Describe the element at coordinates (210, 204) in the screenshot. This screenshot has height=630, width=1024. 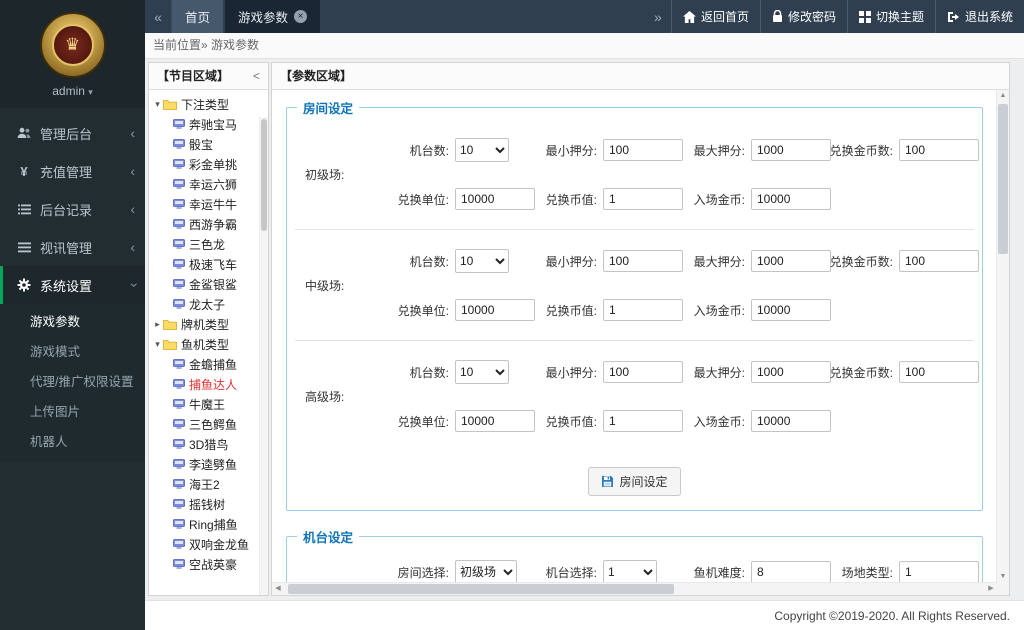
I see `tree-node: 幸运牛牛` at that location.